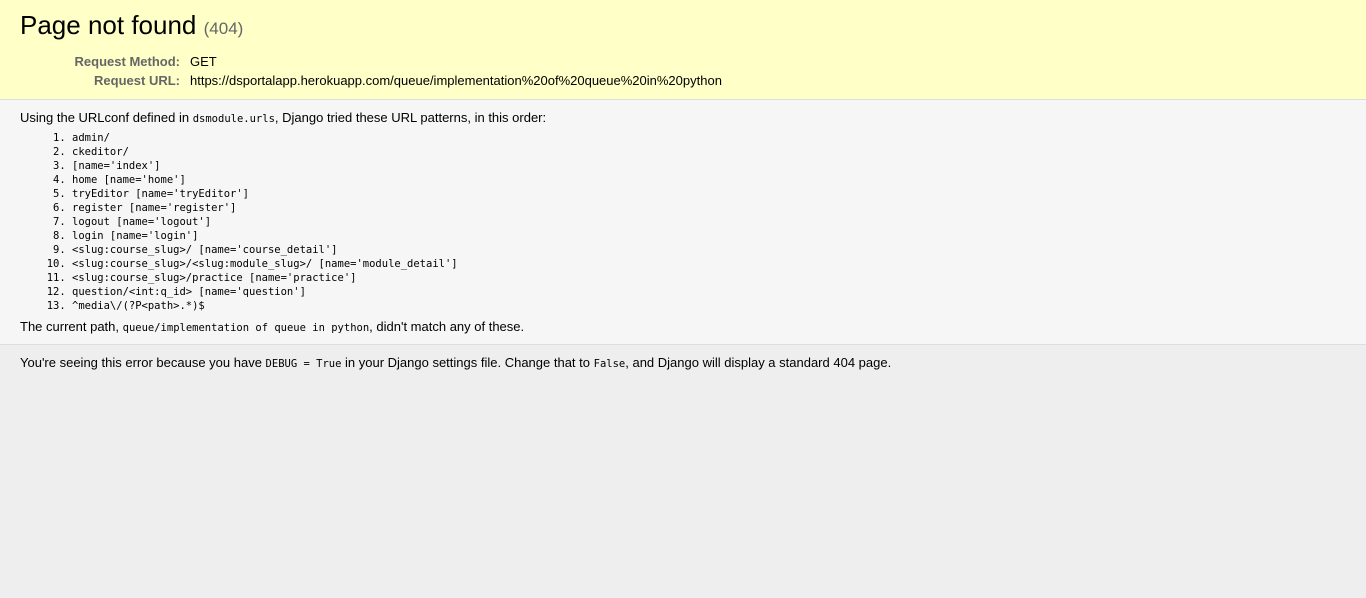  Describe the element at coordinates (683, 27) in the screenshot. I see `page-title: Page not found (404)` at that location.